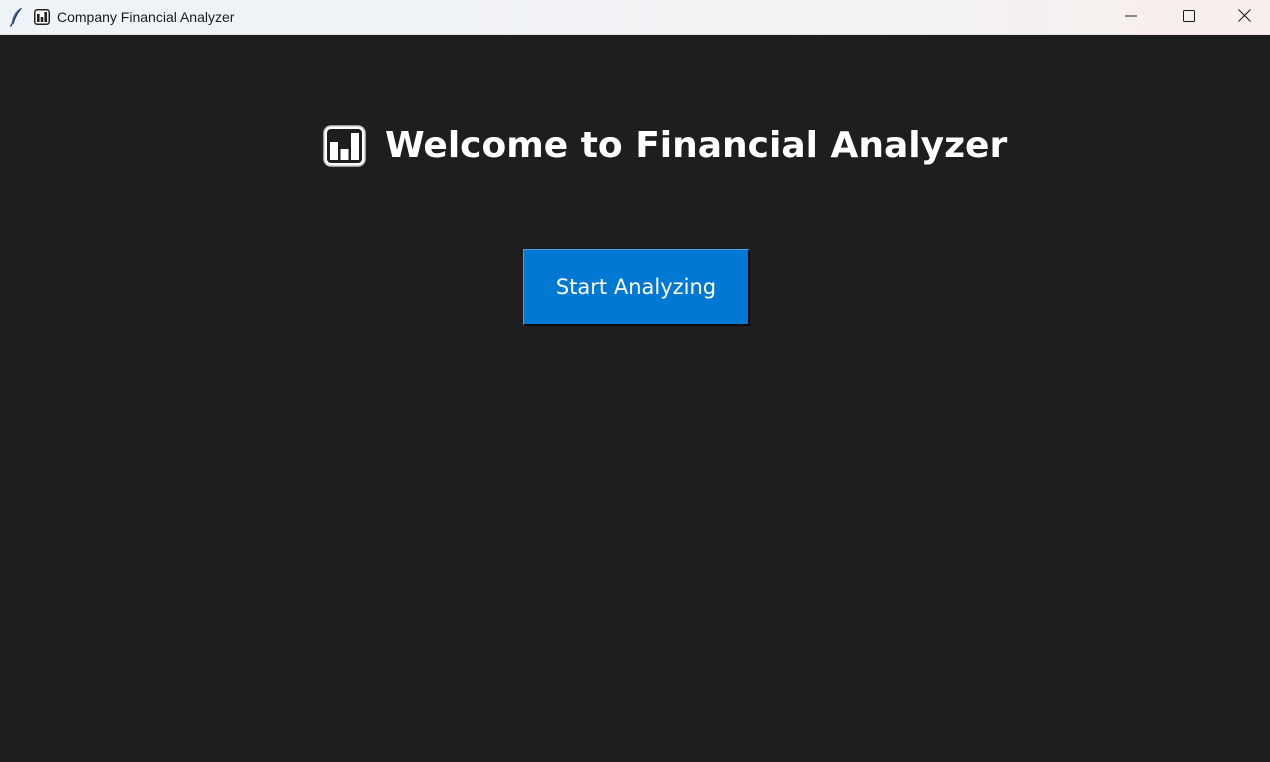 This screenshot has height=762, width=1270. Describe the element at coordinates (636, 287) in the screenshot. I see `start-analyzing-button: Start Analyzing` at that location.